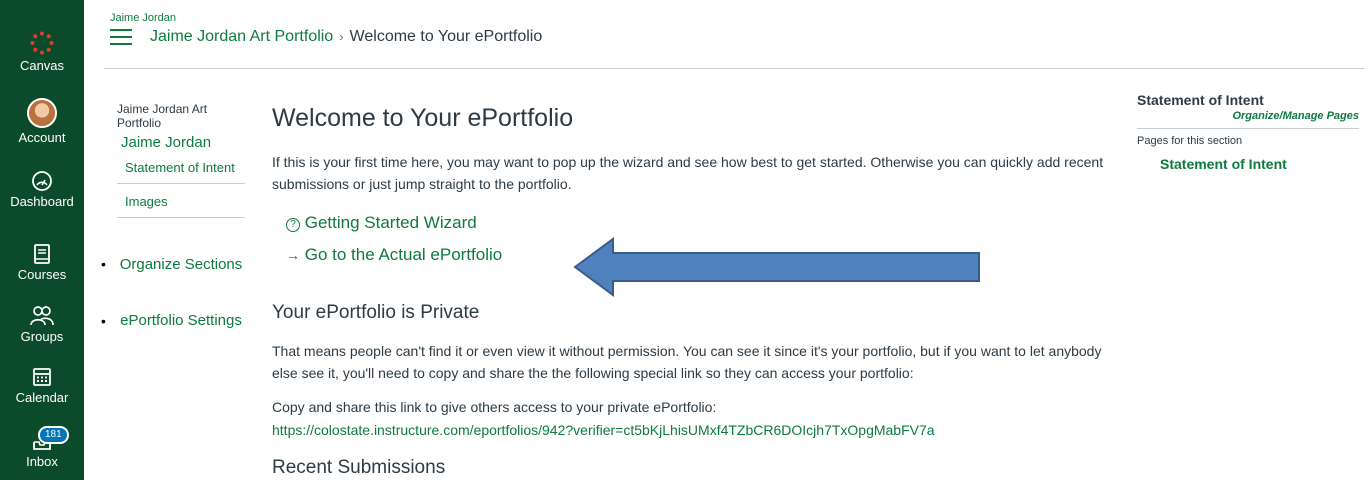 This screenshot has height=480, width=1372. Describe the element at coordinates (376, 312) in the screenshot. I see `private-heading: Your ePortfolio is Private` at that location.